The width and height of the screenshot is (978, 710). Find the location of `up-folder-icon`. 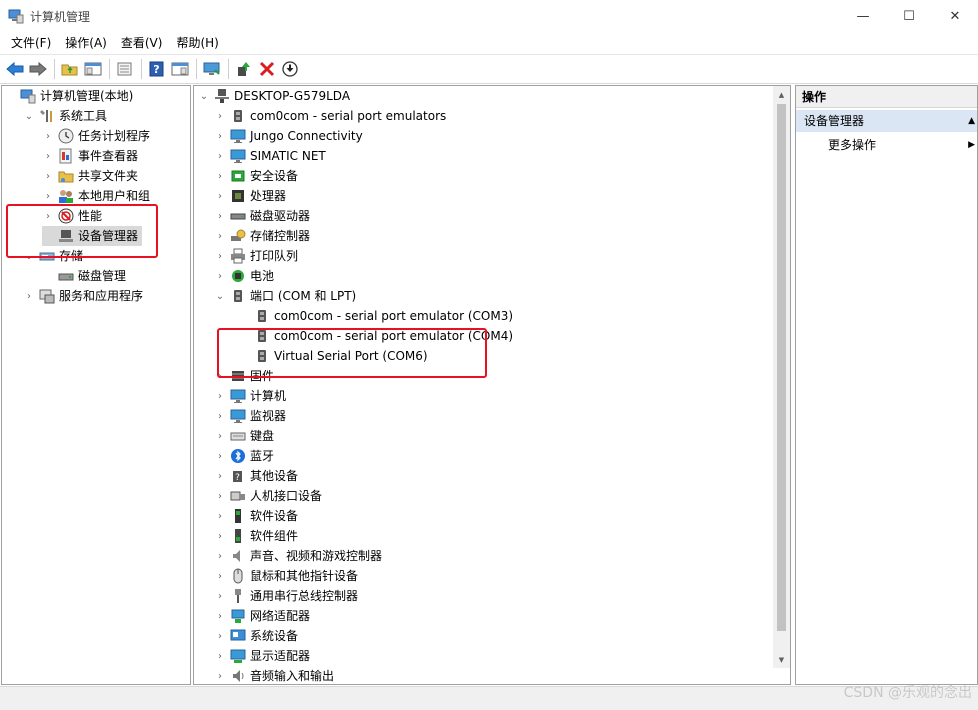

up-folder-icon is located at coordinates (70, 69).